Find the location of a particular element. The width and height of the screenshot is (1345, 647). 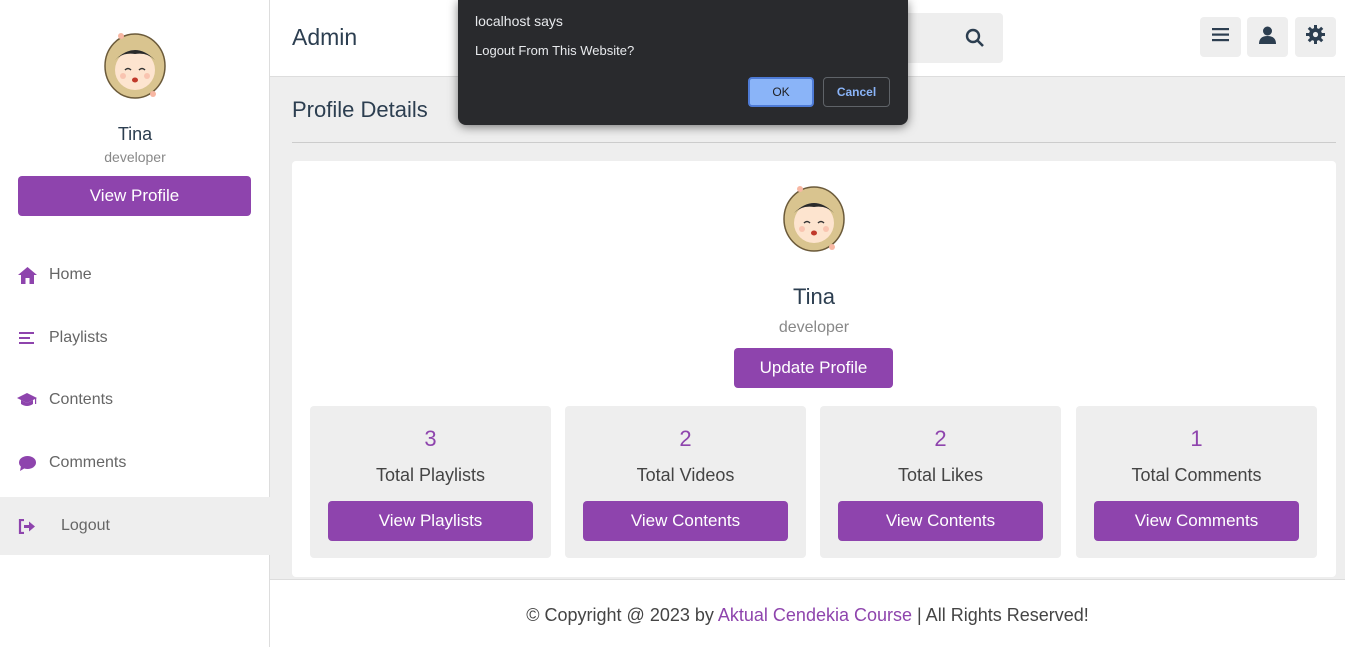

sidebar-user-name: Tina is located at coordinates (135, 134).